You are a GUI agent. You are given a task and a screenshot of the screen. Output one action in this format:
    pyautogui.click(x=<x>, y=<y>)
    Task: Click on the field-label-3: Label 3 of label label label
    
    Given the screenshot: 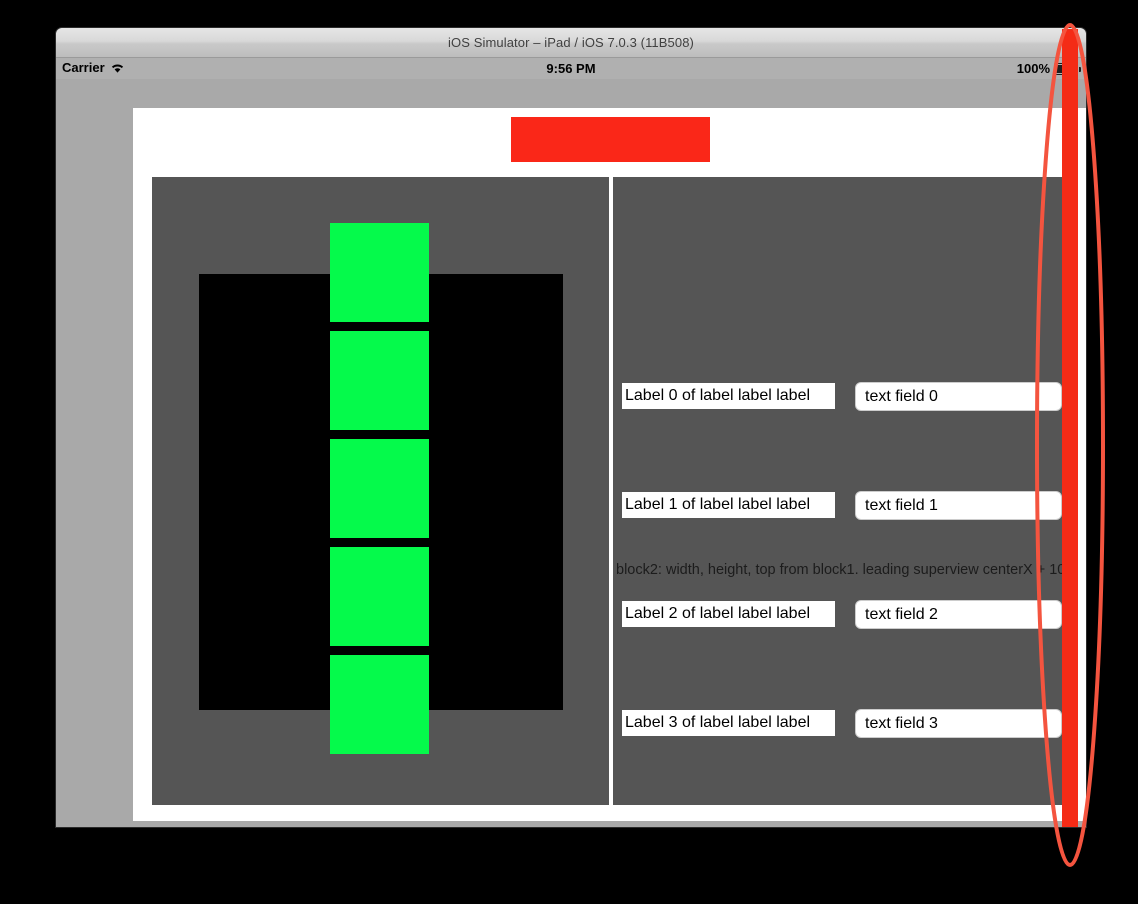 What is the action you would take?
    pyautogui.click(x=728, y=723)
    